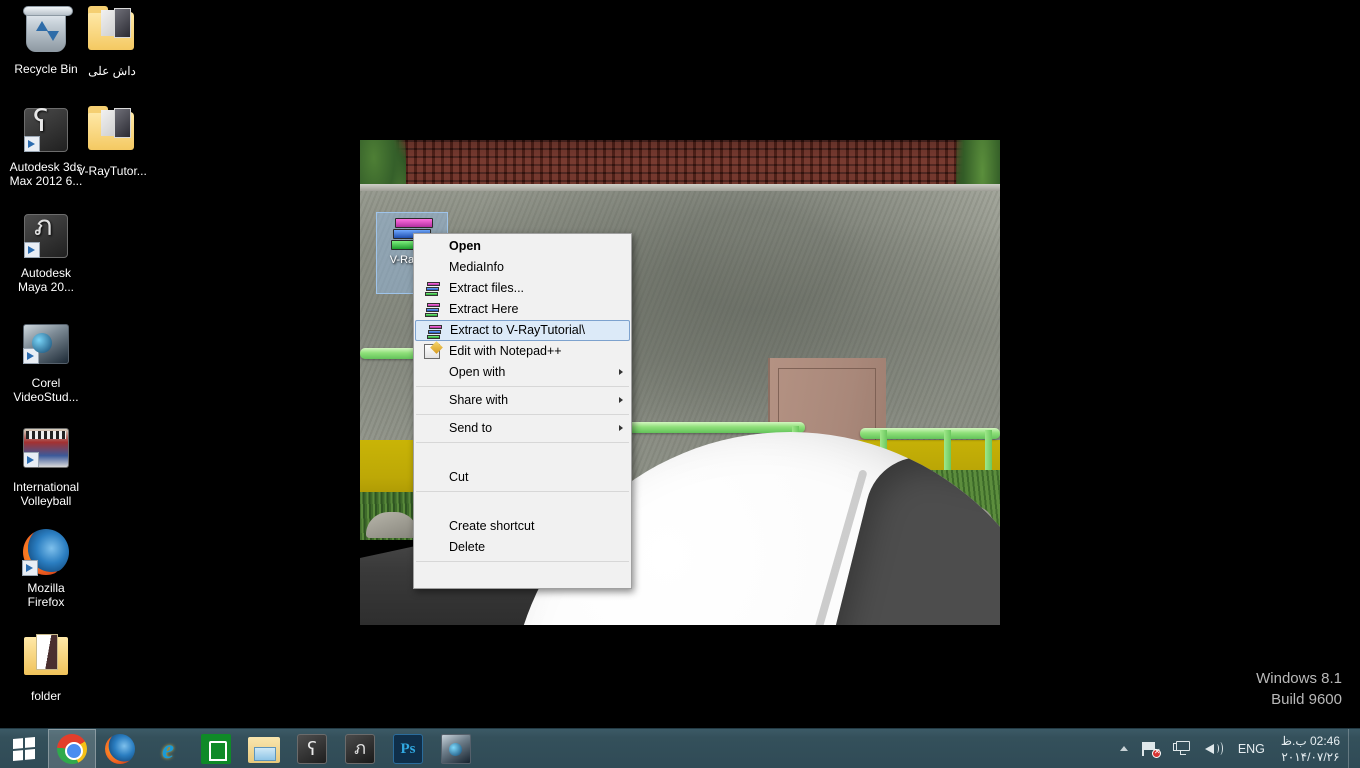  What do you see at coordinates (1299, 678) in the screenshot?
I see `watermark-line-1: Windows 8.1` at bounding box center [1299, 678].